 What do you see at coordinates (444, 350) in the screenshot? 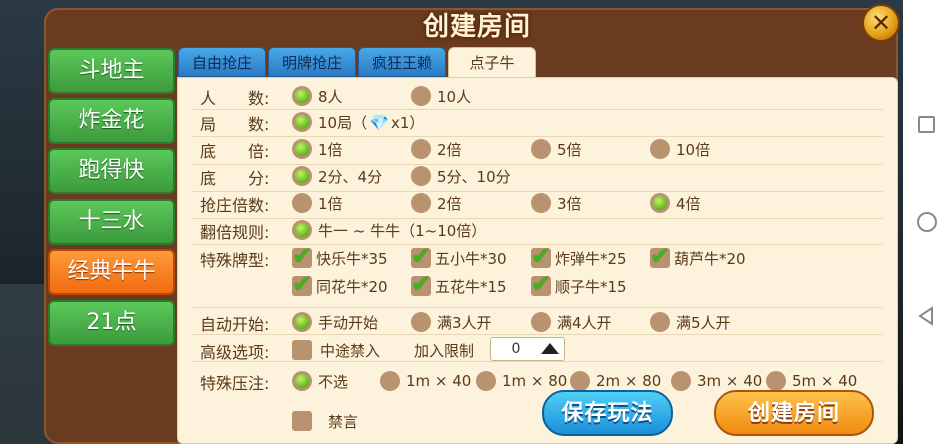
I see `join-limit-label: 加入限制` at bounding box center [444, 350].